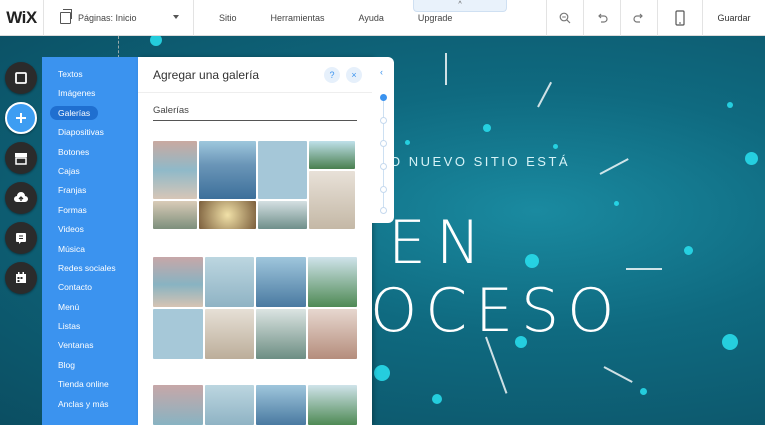  What do you see at coordinates (176, 16) in the screenshot?
I see `chevron-down-icon` at bounding box center [176, 16].